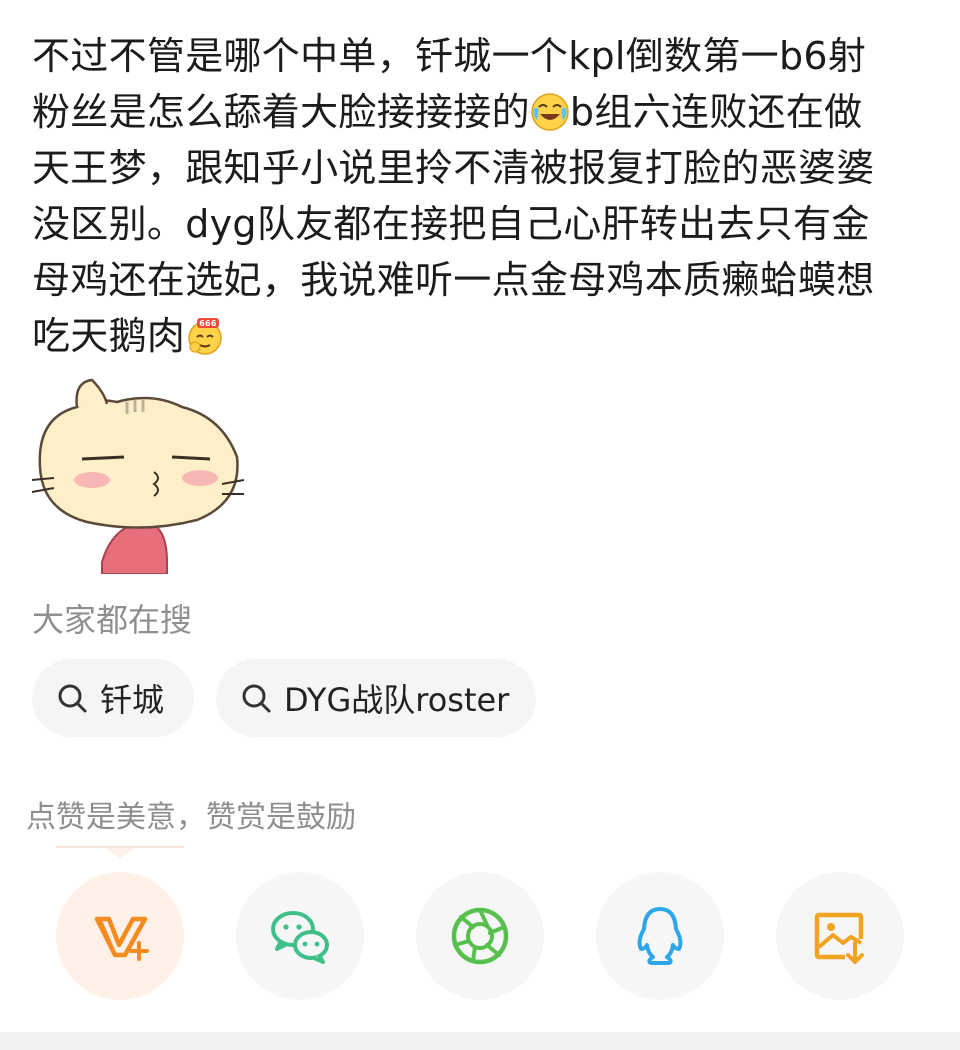 The height and width of the screenshot is (1050, 960). What do you see at coordinates (453, 168) in the screenshot?
I see `post-line: 天王梦，跟知乎小说里拎不清被报复打脸的恶婆婆` at bounding box center [453, 168].